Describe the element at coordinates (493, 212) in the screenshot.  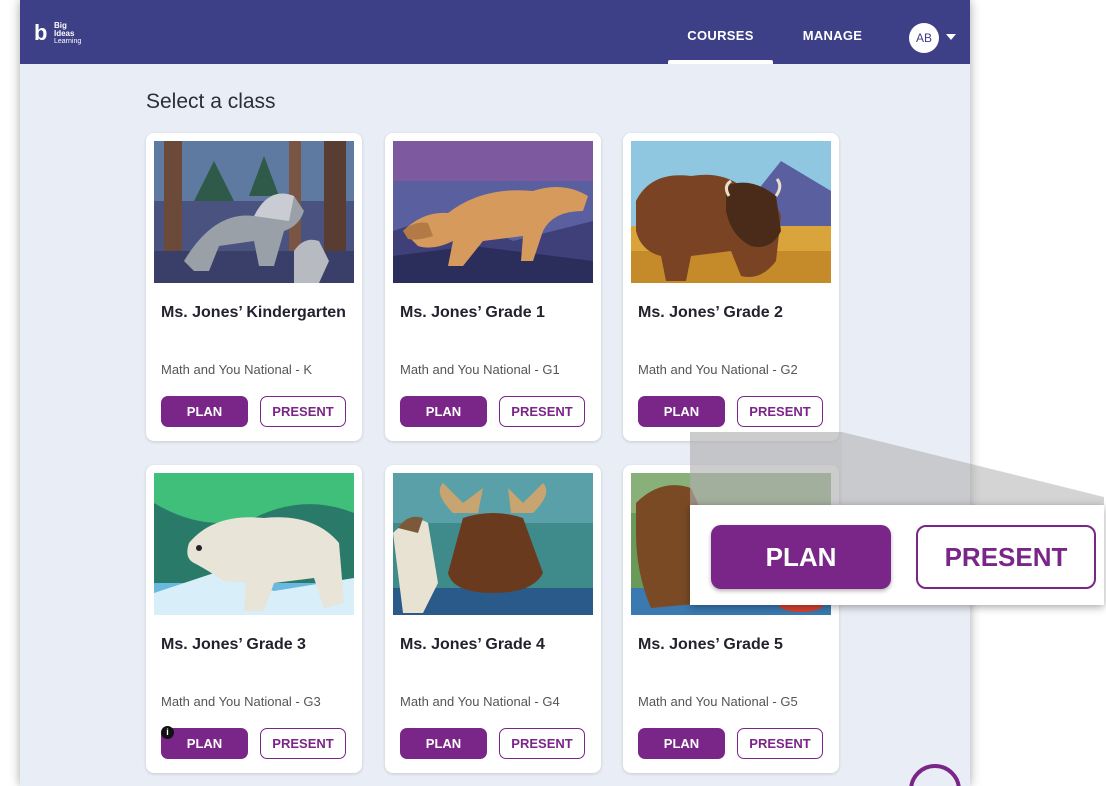
I see `cougar-illustration` at that location.